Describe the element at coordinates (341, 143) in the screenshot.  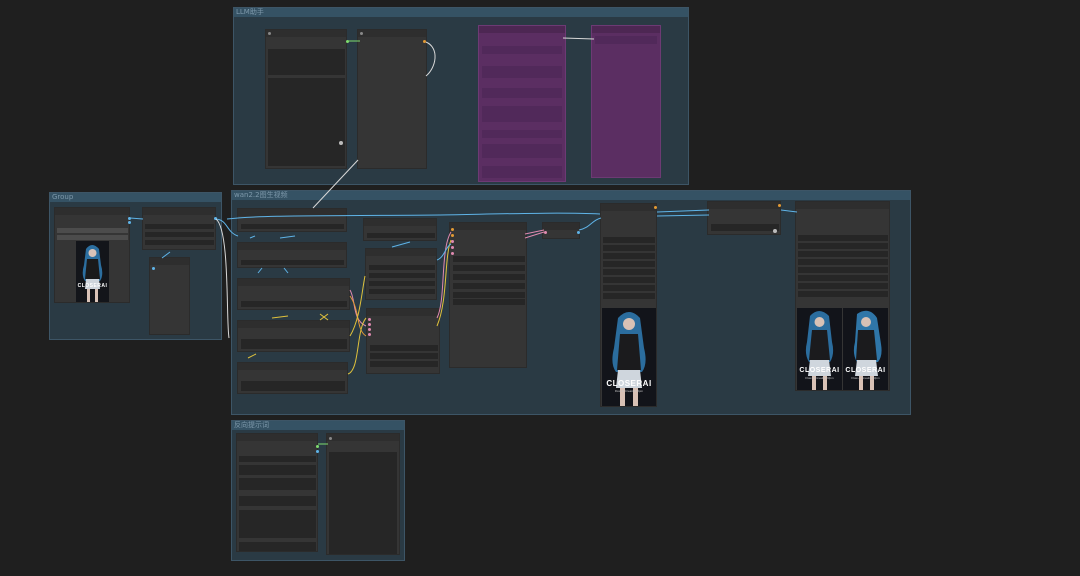
I see `resize-handle-icon` at that location.